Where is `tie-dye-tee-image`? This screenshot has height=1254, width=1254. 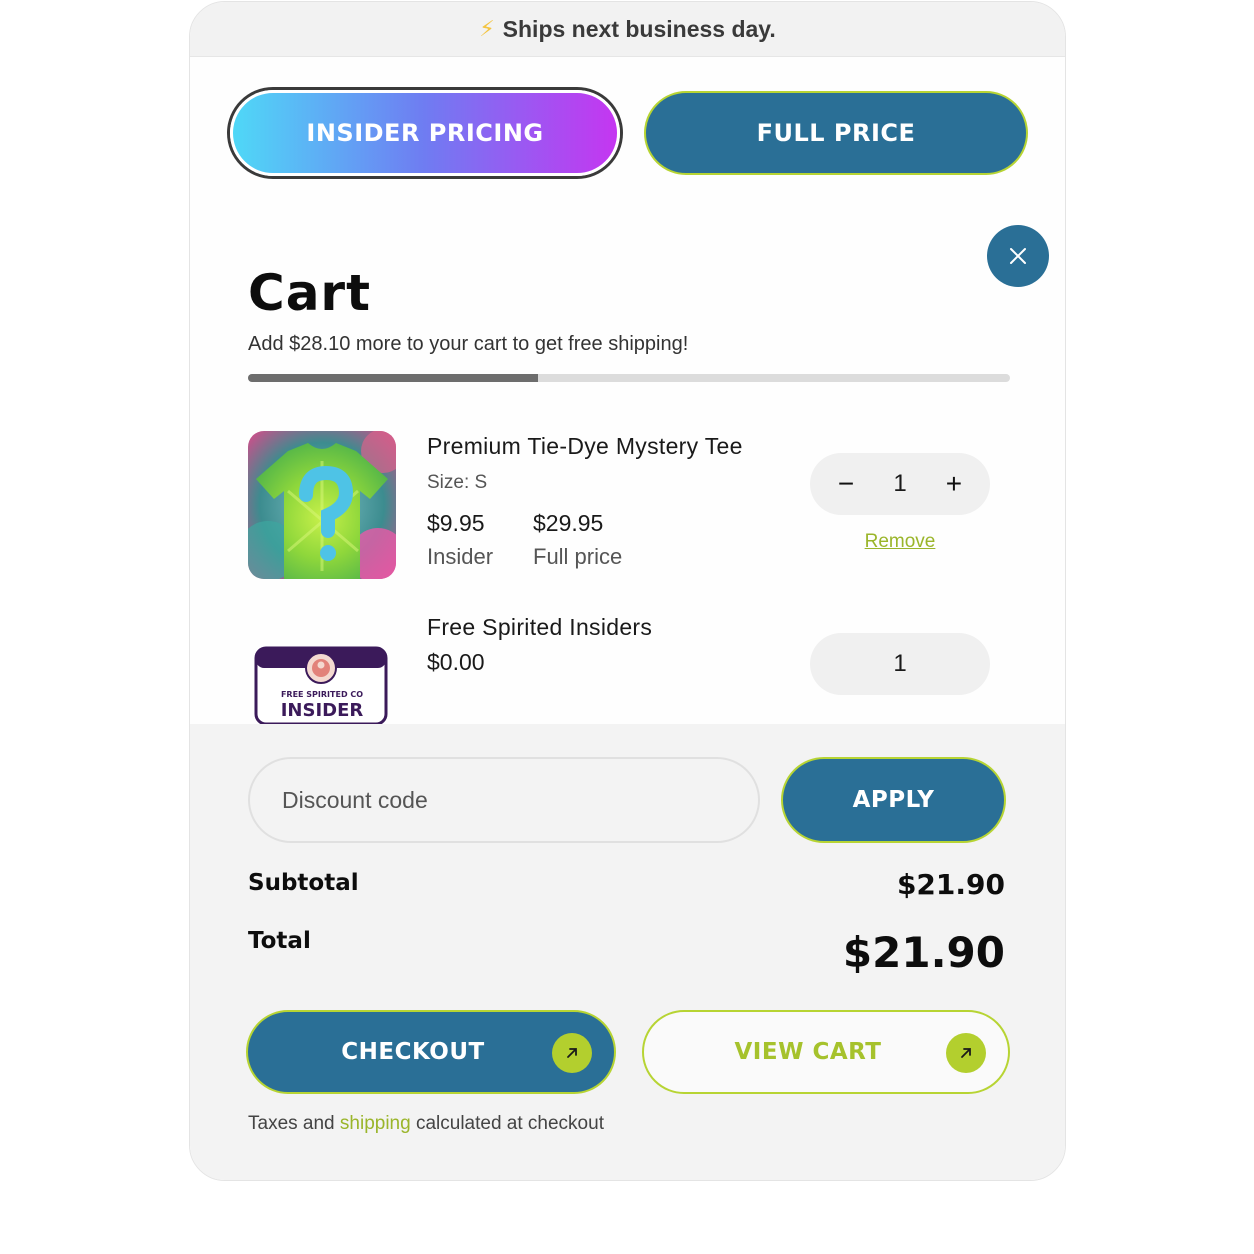
tie-dye-tee-image is located at coordinates (322, 505).